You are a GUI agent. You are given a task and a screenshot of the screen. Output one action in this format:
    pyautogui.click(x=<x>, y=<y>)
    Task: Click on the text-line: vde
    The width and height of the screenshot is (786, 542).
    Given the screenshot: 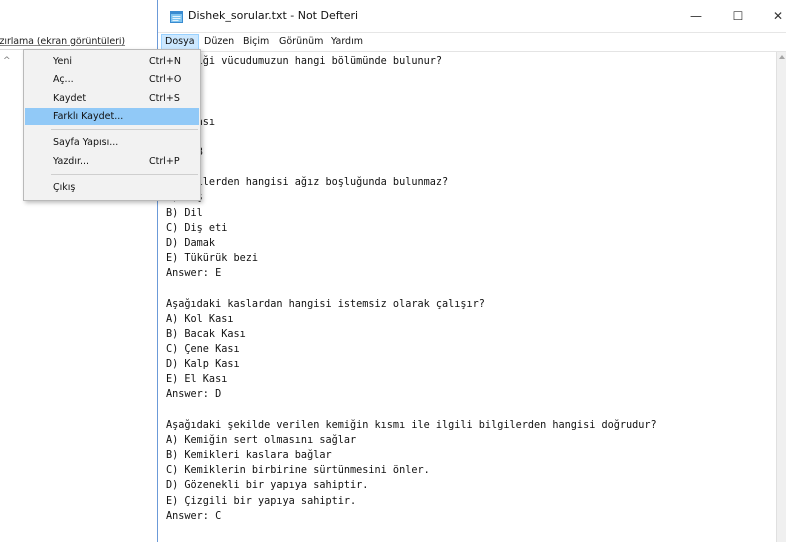 What is the action you would take?
    pyautogui.click(x=411, y=106)
    